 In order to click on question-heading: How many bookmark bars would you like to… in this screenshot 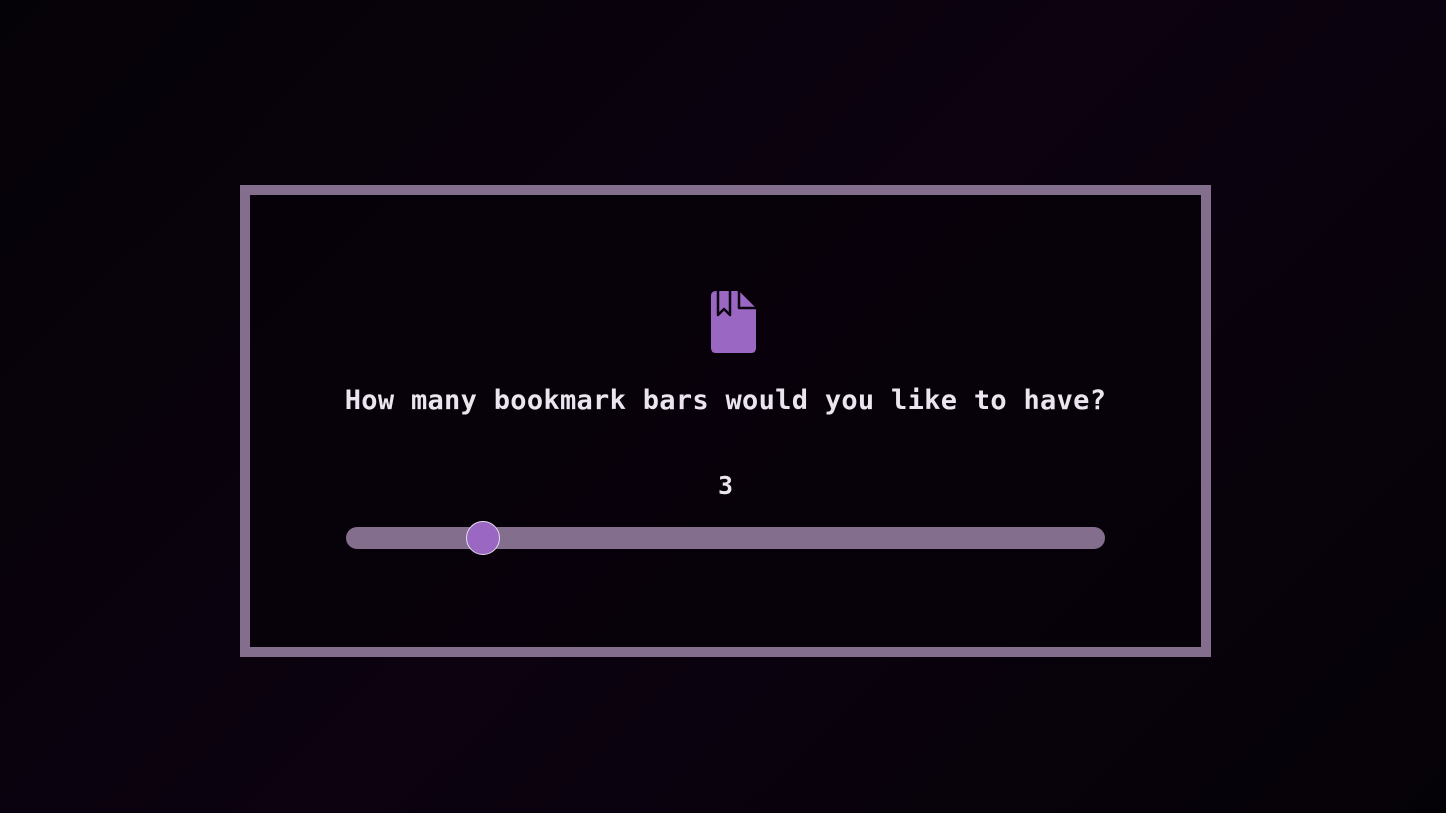, I will do `click(725, 400)`.